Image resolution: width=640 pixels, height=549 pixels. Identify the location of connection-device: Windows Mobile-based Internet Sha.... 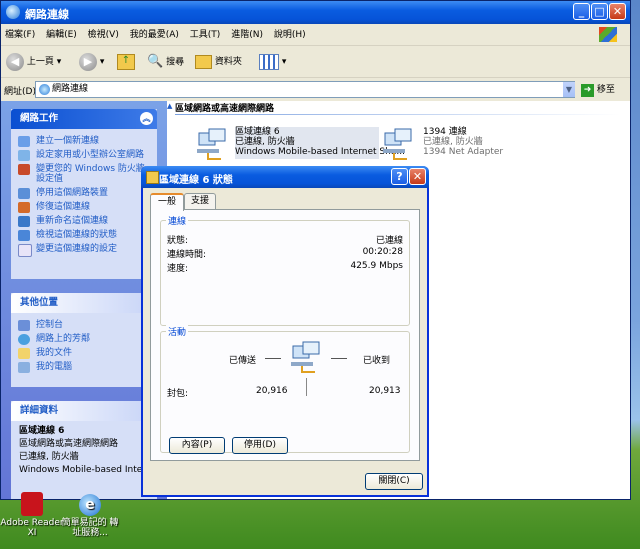
(320, 152).